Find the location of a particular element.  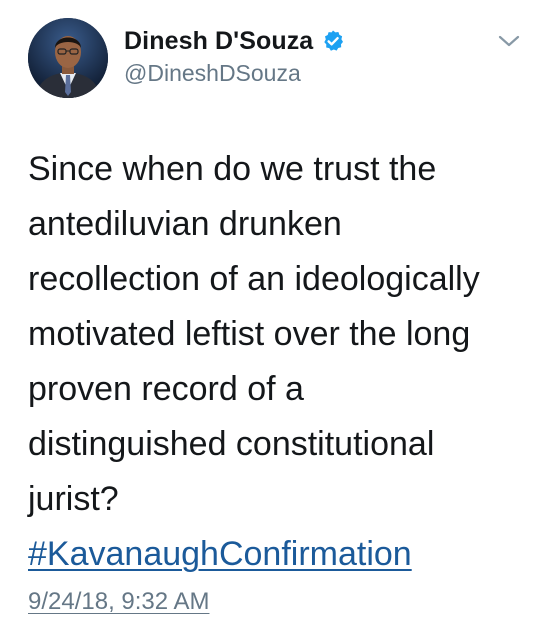

avatar is located at coordinates (68, 58).